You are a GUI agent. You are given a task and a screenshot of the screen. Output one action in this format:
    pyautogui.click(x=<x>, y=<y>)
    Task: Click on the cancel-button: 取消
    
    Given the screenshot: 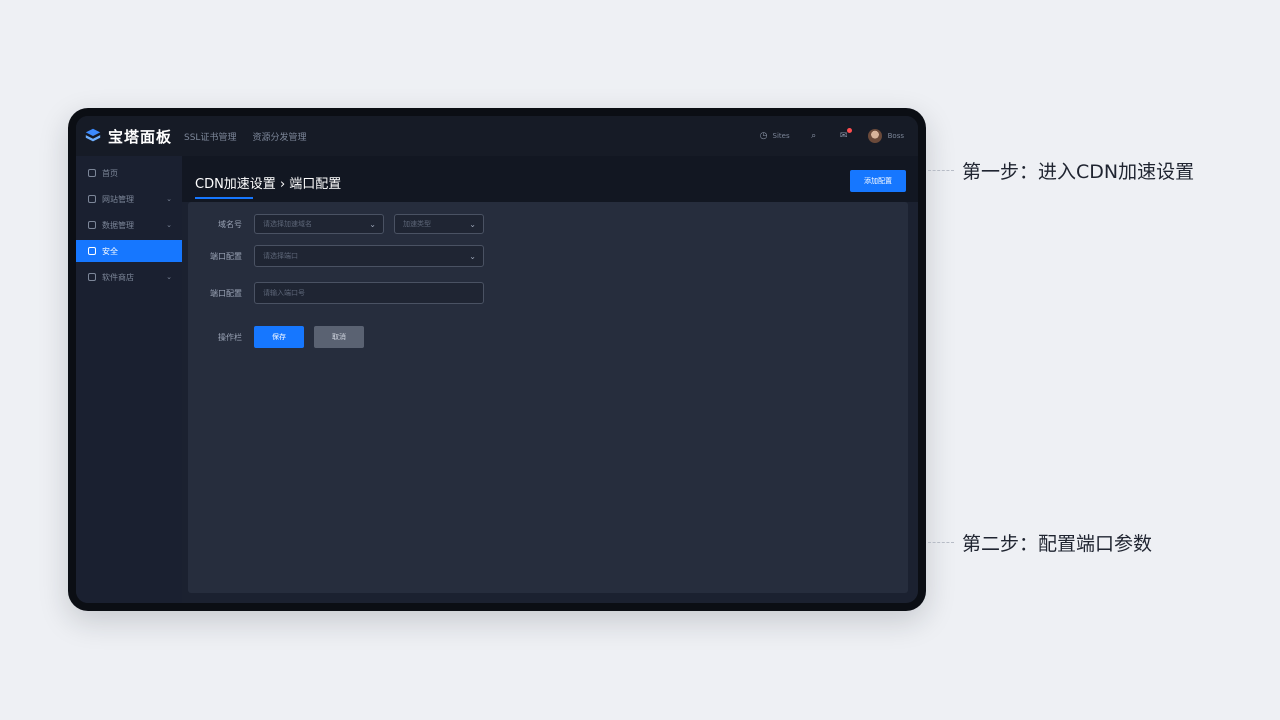 What is the action you would take?
    pyautogui.click(x=339, y=337)
    